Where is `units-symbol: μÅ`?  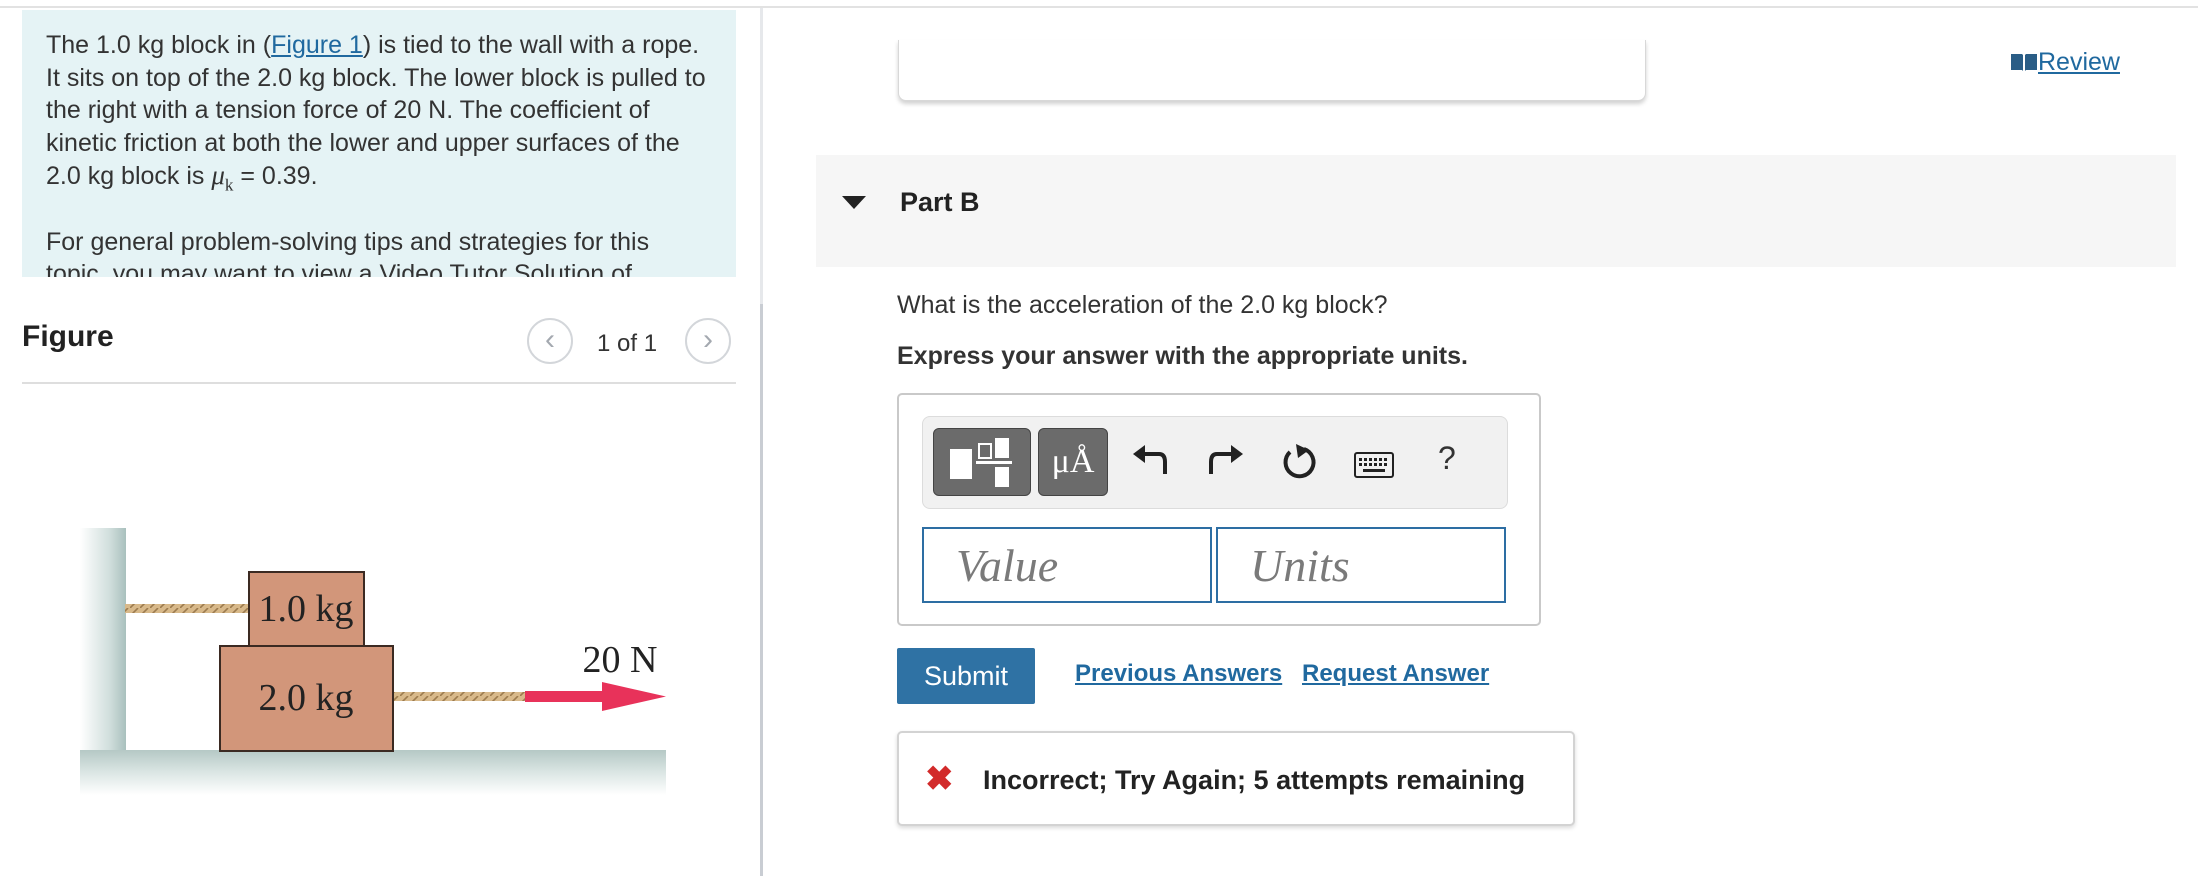
units-symbol: μÅ is located at coordinates (1073, 461).